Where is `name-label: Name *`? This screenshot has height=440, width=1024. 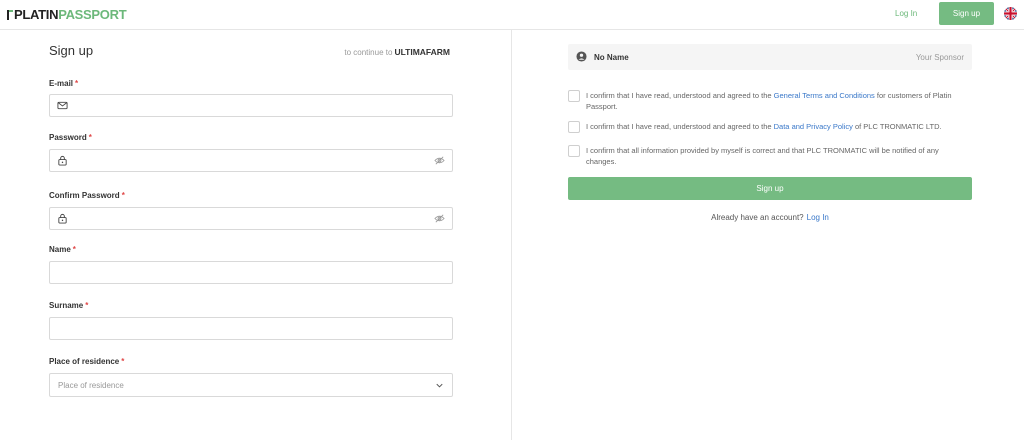
name-label: Name * is located at coordinates (62, 249).